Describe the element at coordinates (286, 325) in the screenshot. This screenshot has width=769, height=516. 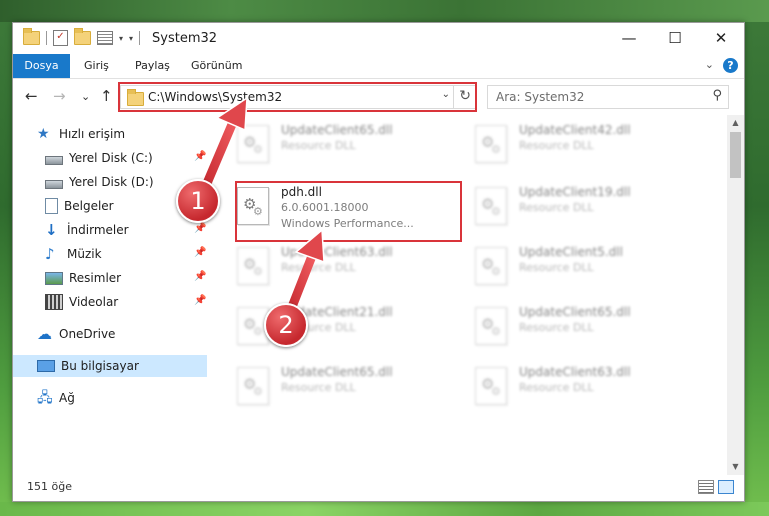
I see `step-2-badge: 2` at that location.